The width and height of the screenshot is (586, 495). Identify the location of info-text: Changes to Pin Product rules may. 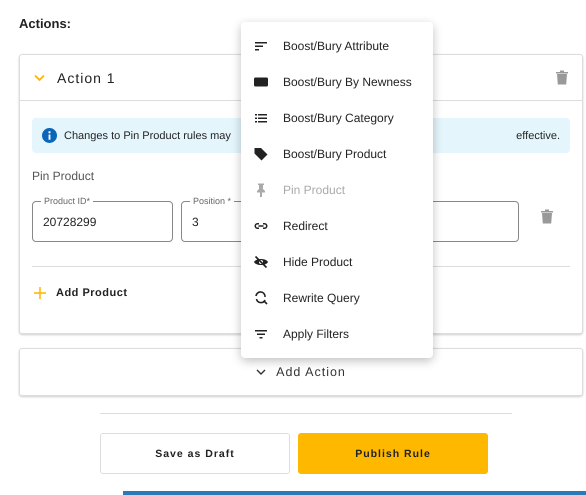
(147, 136).